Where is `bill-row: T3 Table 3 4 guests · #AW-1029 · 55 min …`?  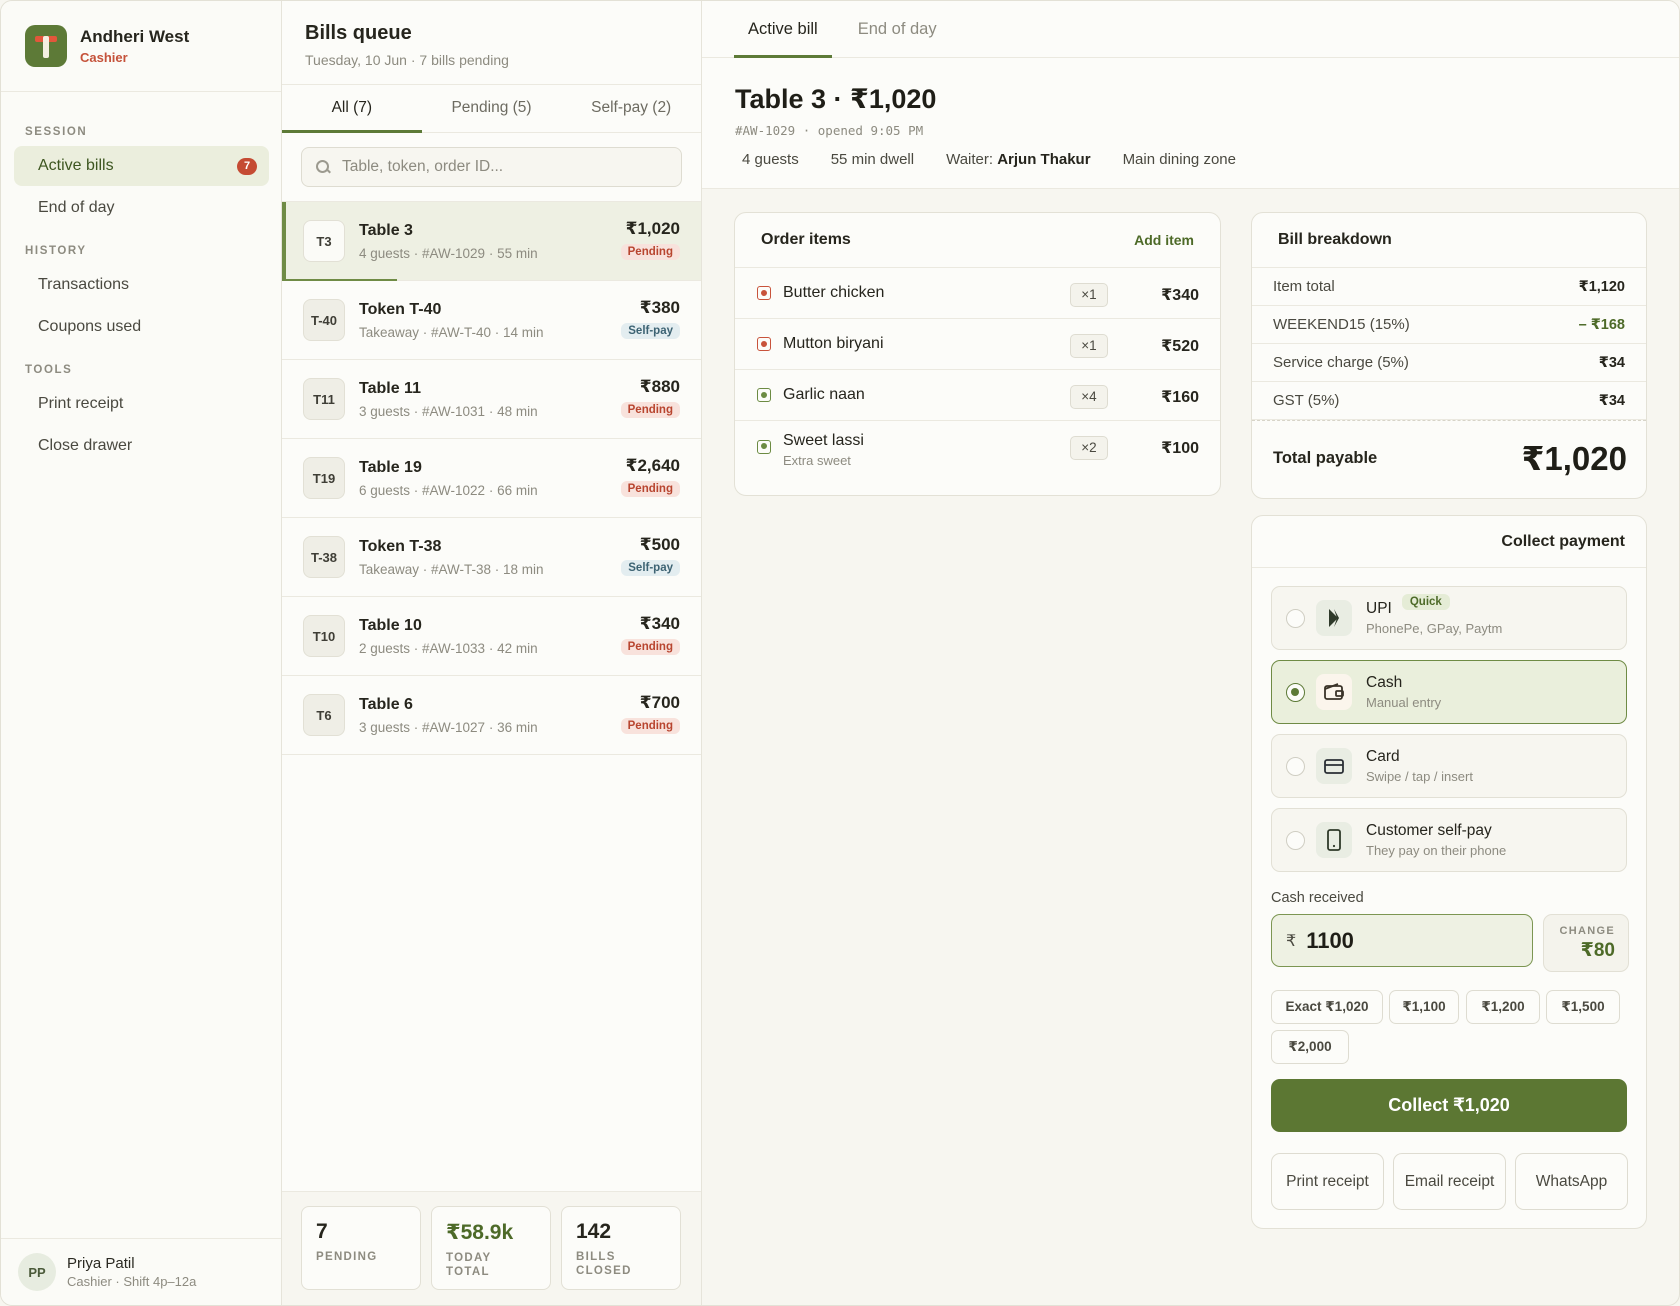 bill-row: T3 Table 3 4 guests · #AW-1029 · 55 min … is located at coordinates (491, 241).